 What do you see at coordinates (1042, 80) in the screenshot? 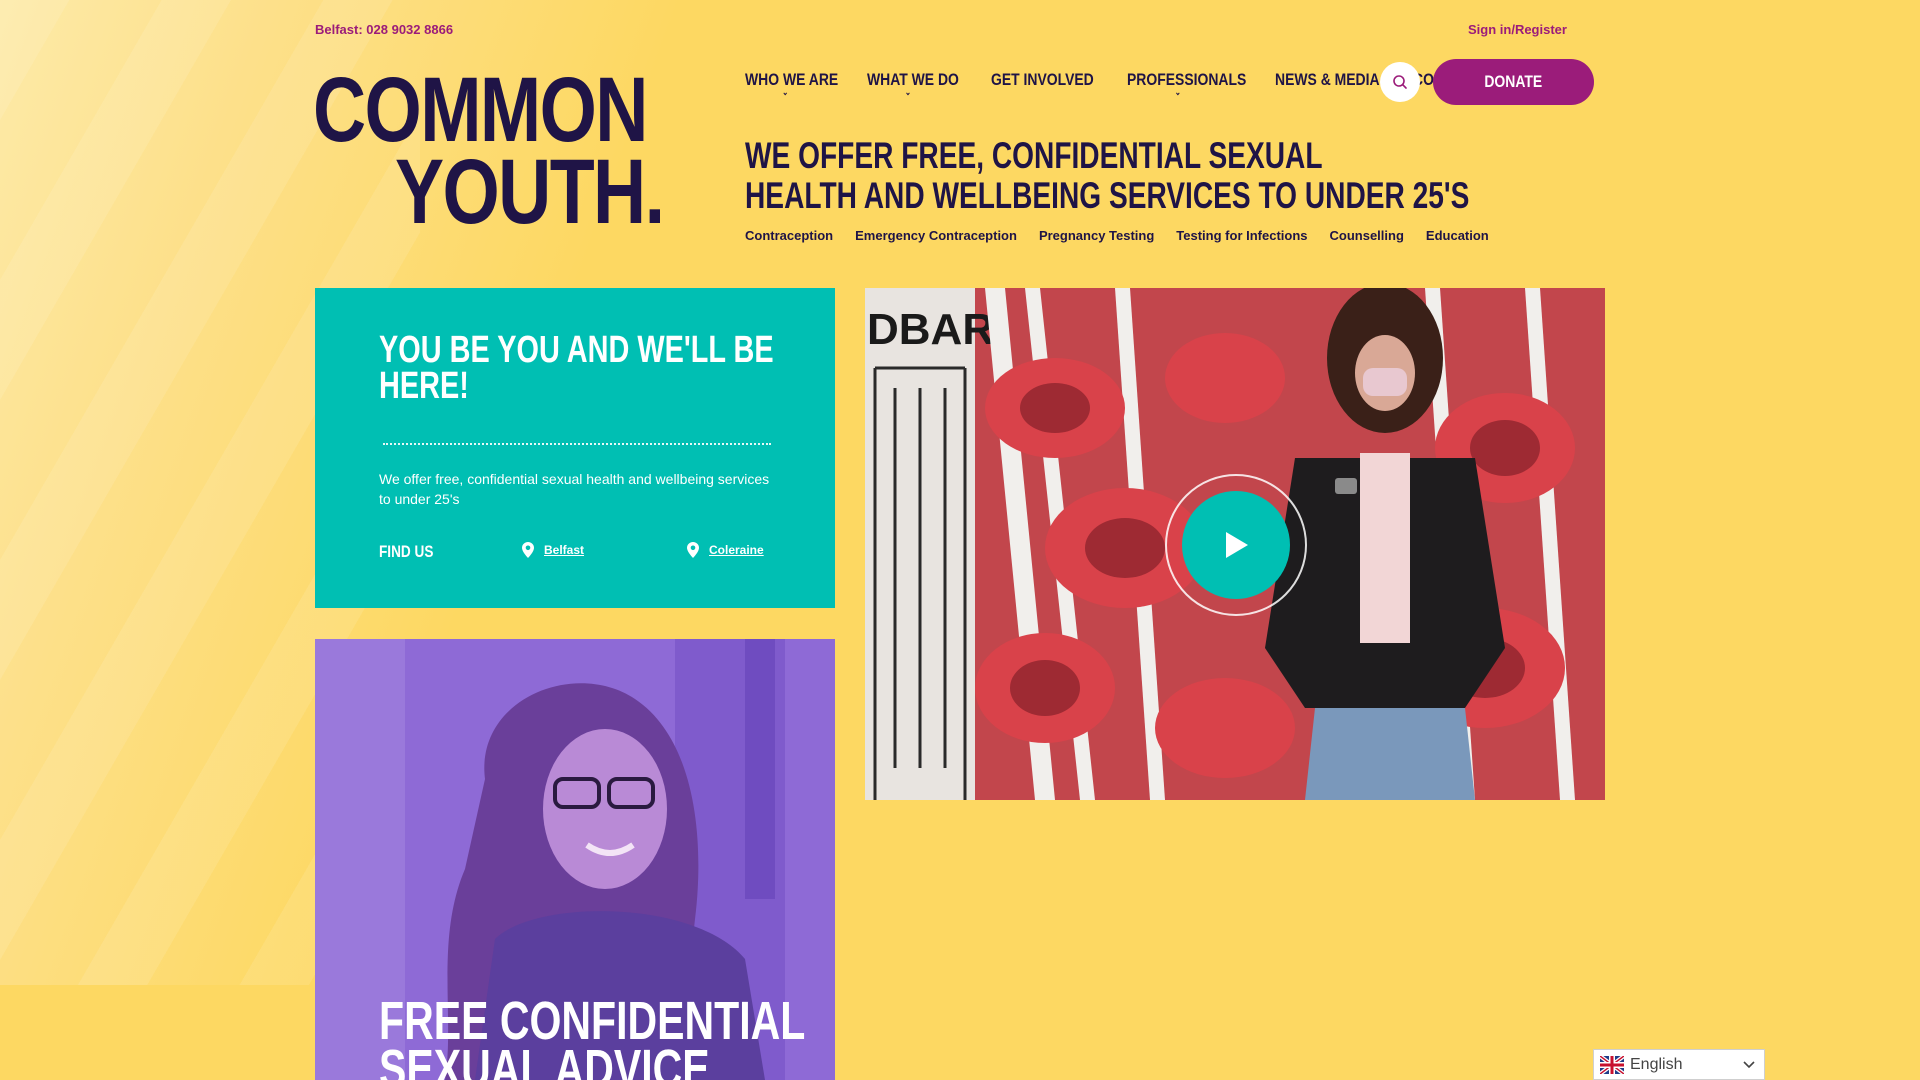
I see `nav-get-involved: GET INVOLVED` at bounding box center [1042, 80].